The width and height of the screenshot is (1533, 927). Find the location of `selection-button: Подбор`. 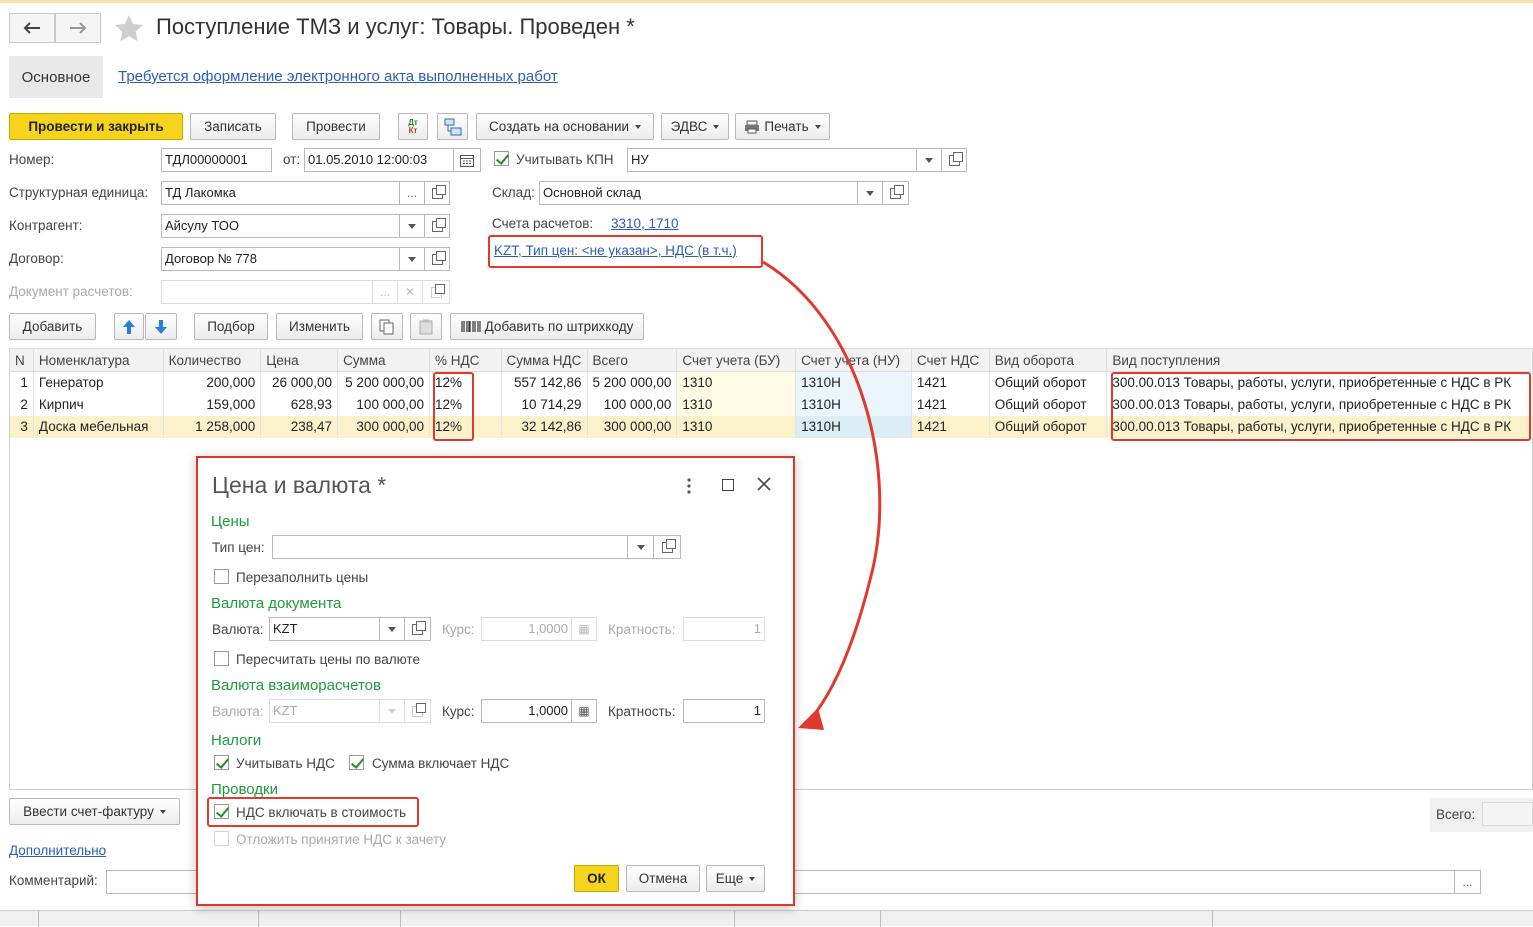

selection-button: Подбор is located at coordinates (231, 326).